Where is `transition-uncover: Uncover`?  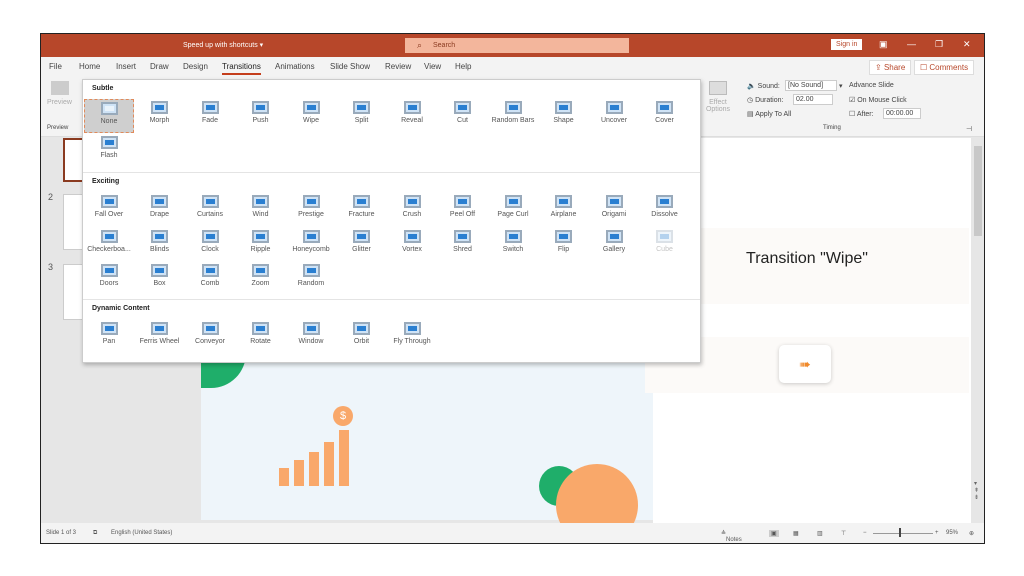
transition-uncover: Uncover is located at coordinates (614, 116).